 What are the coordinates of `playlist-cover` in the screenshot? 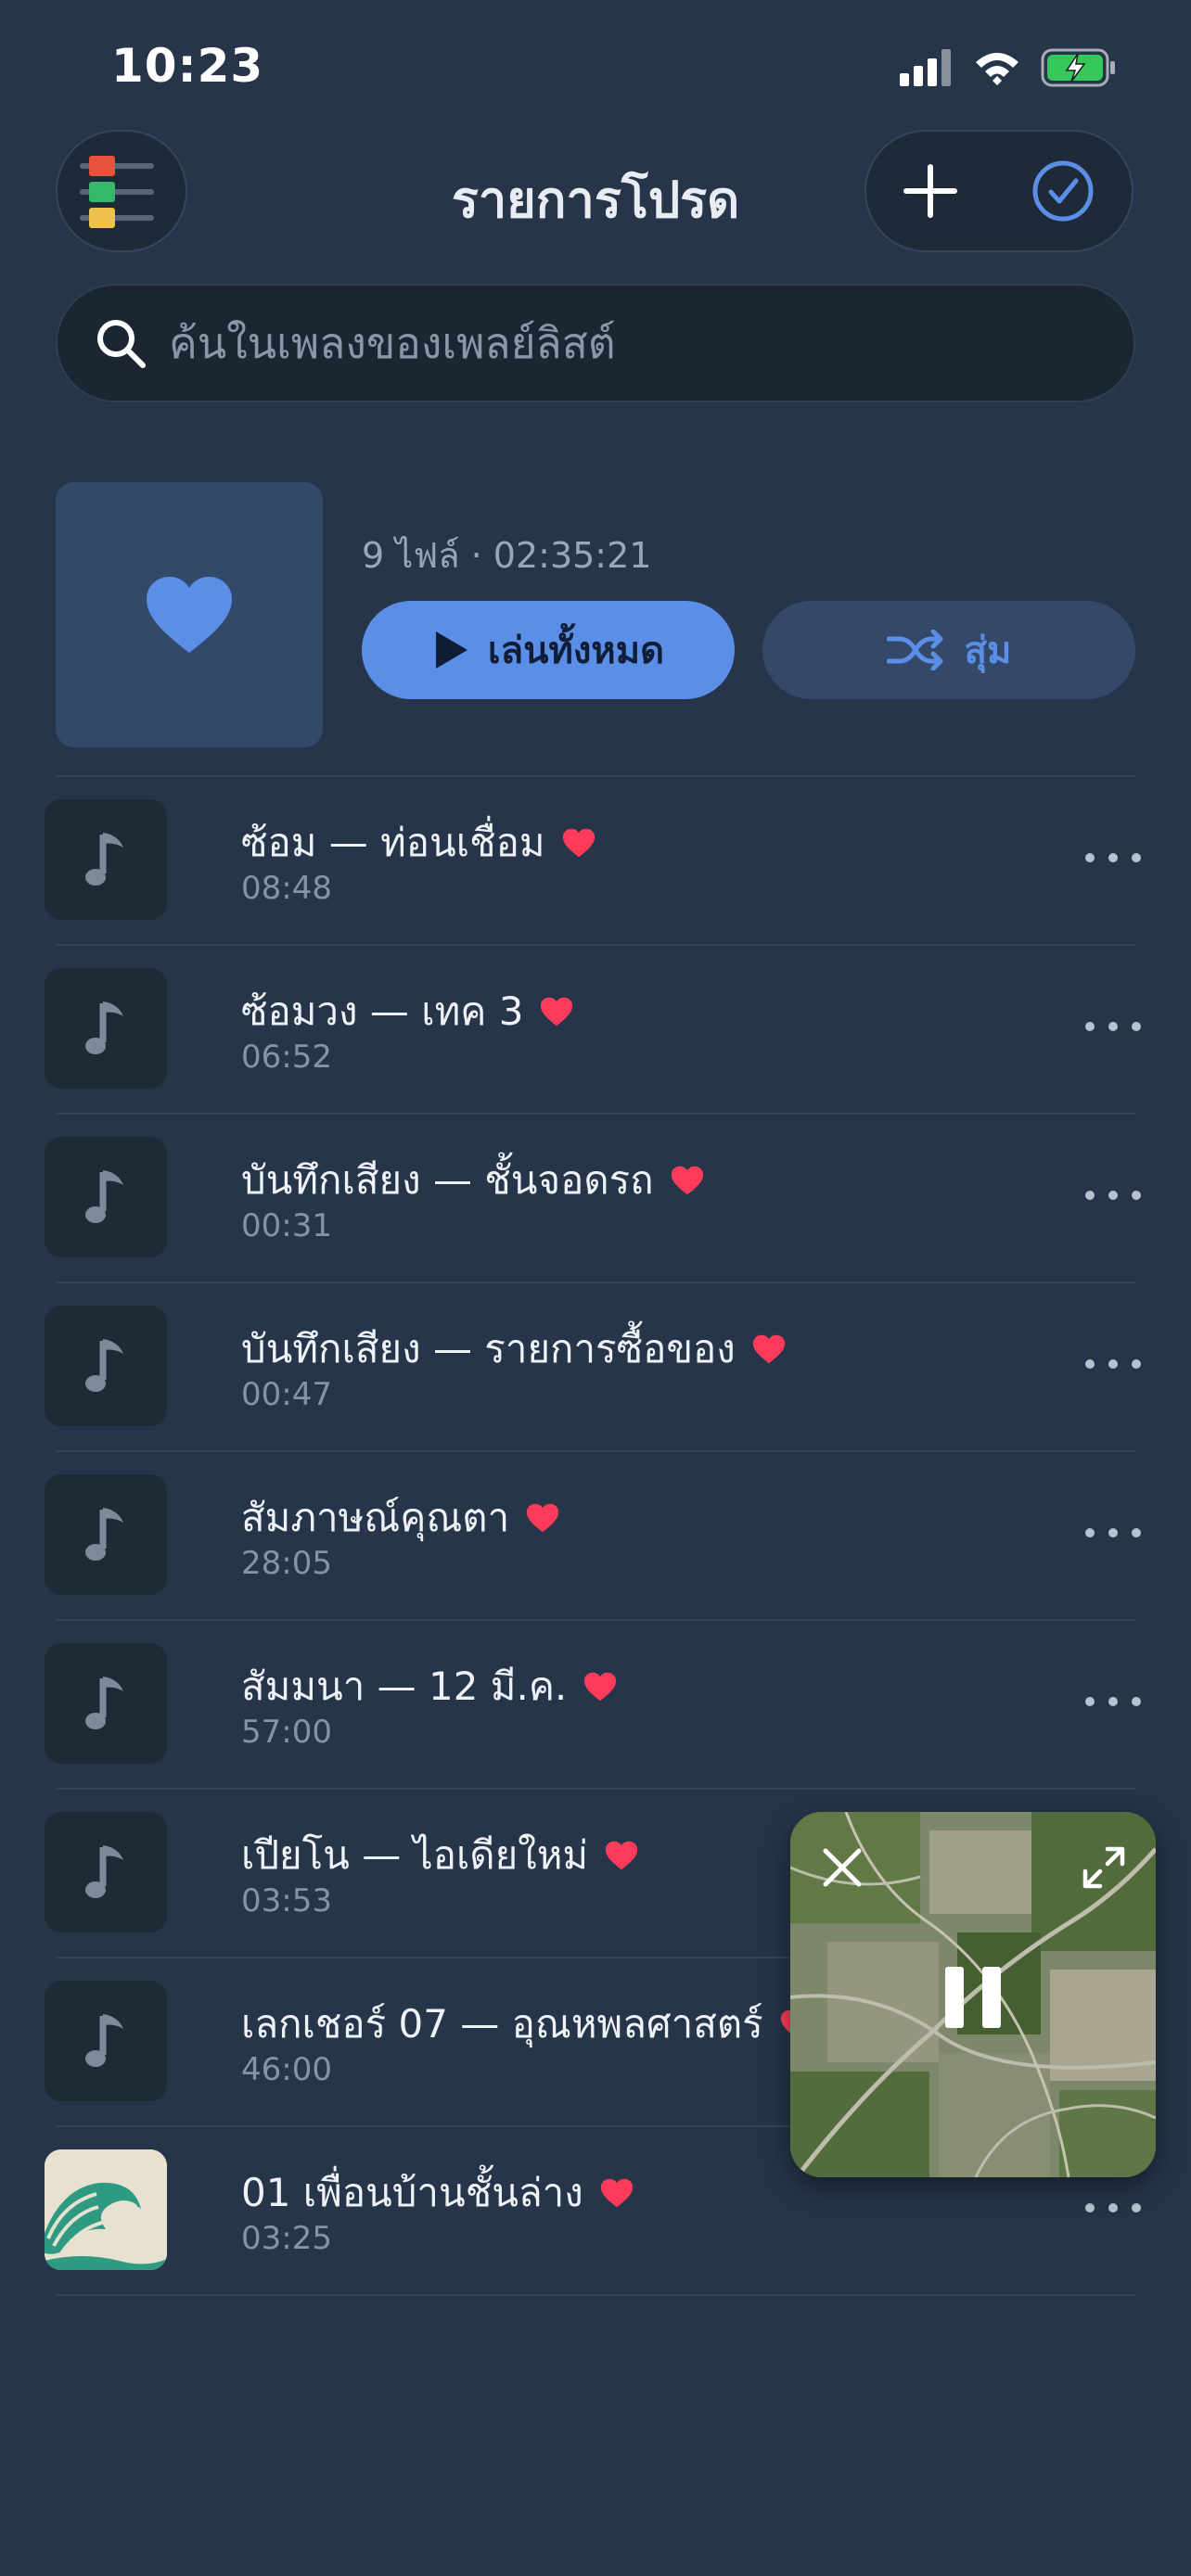 It's located at (190, 615).